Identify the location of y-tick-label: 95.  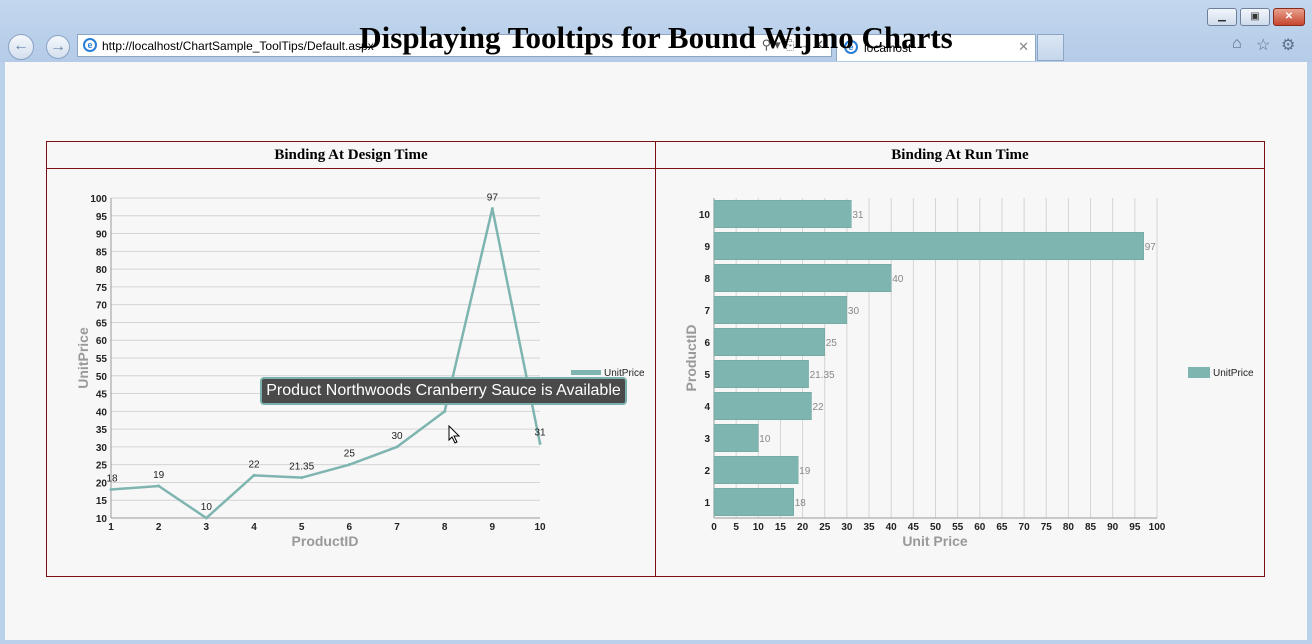
(102, 217).